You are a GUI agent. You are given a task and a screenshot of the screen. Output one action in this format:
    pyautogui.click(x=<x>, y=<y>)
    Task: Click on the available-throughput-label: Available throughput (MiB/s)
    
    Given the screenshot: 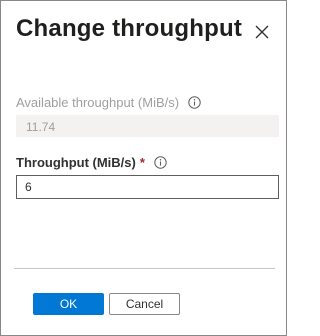 What is the action you would take?
    pyautogui.click(x=108, y=102)
    